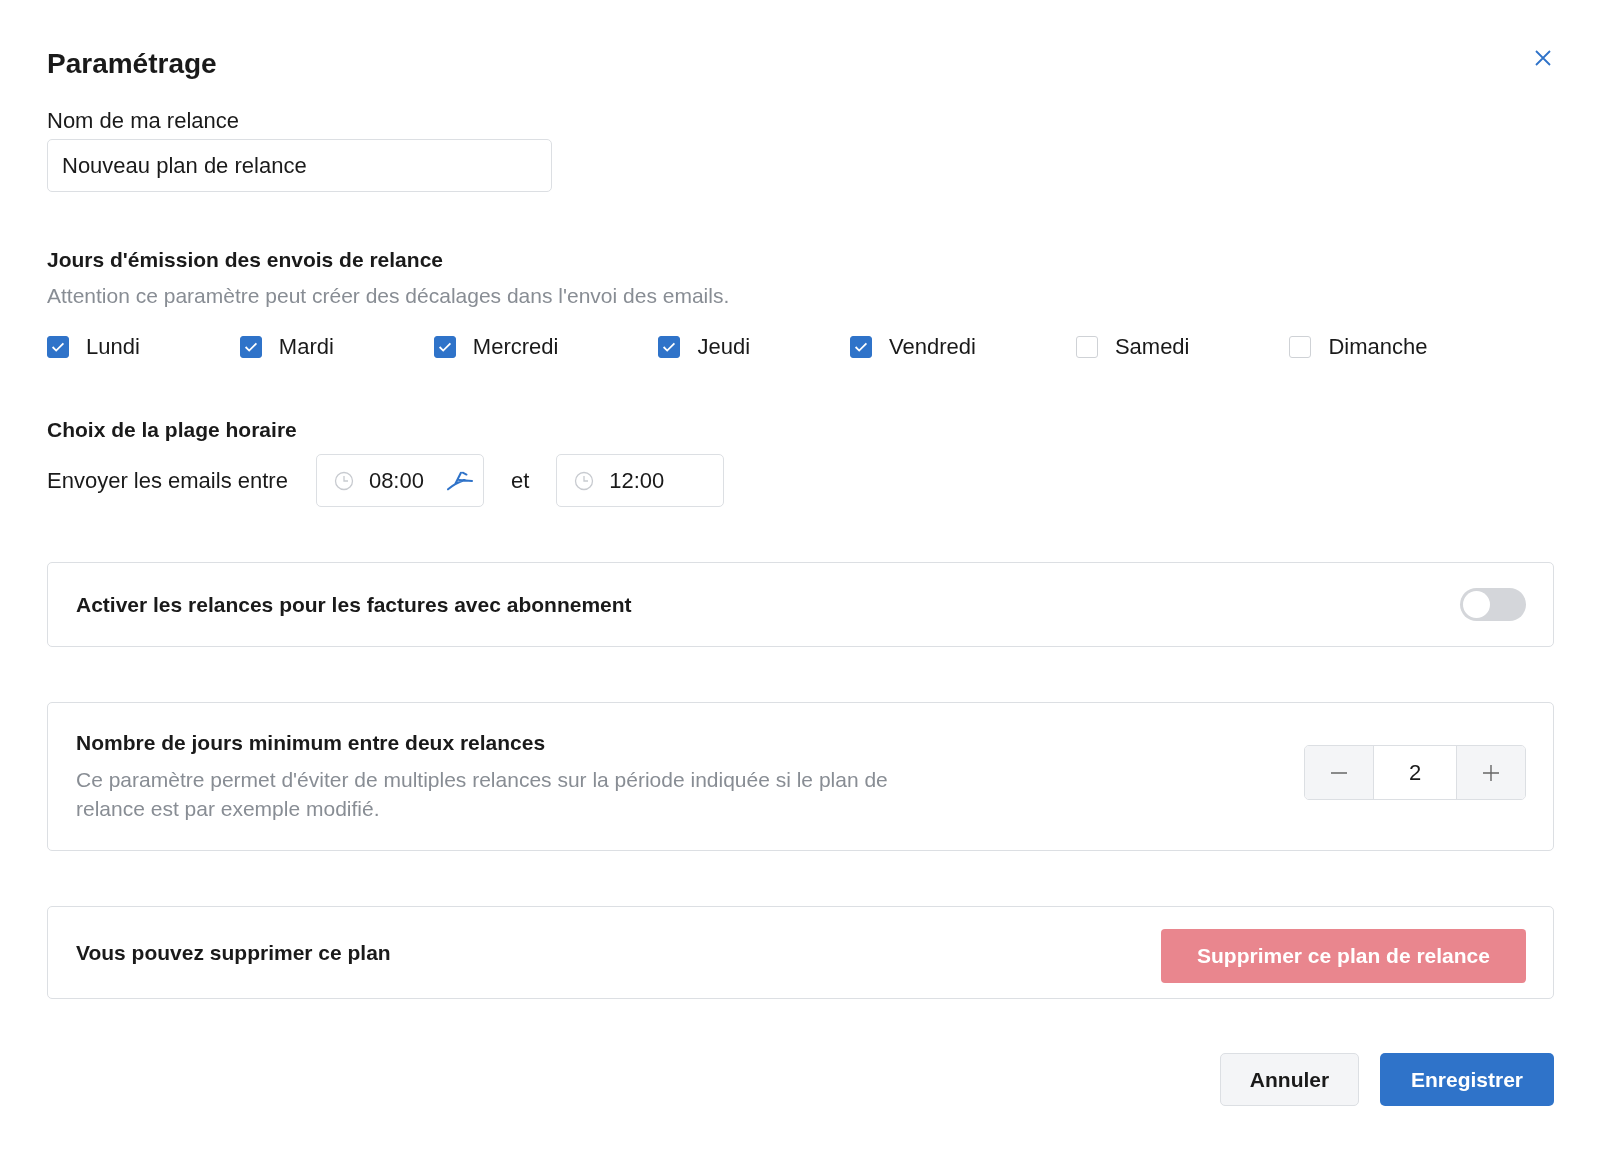 This screenshot has width=1600, height=1161. Describe the element at coordinates (1493, 604) in the screenshot. I see `toggle-switch` at that location.